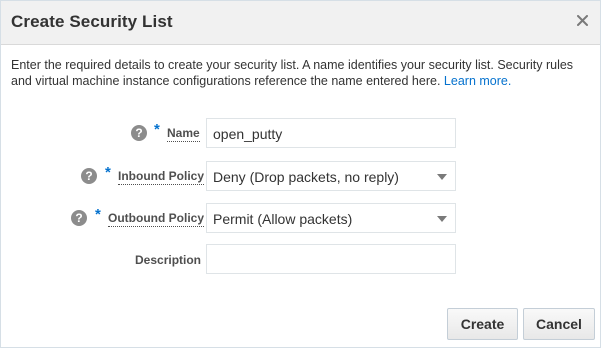  I want to click on close-icon, so click(582, 20).